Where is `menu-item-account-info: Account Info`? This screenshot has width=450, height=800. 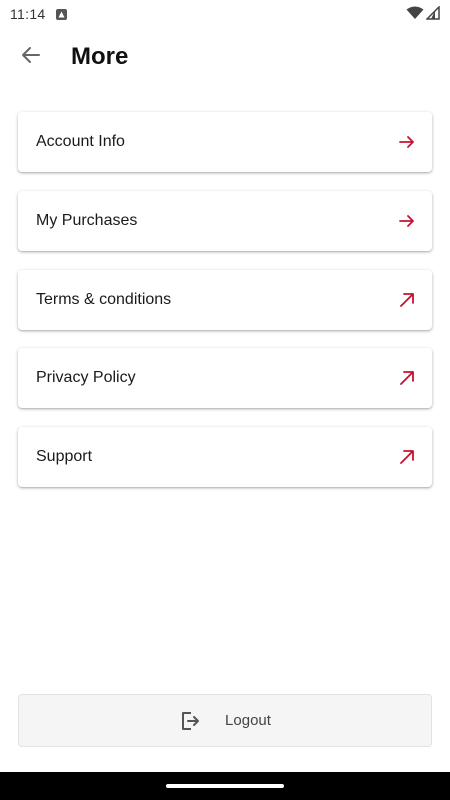 menu-item-account-info: Account Info is located at coordinates (225, 142).